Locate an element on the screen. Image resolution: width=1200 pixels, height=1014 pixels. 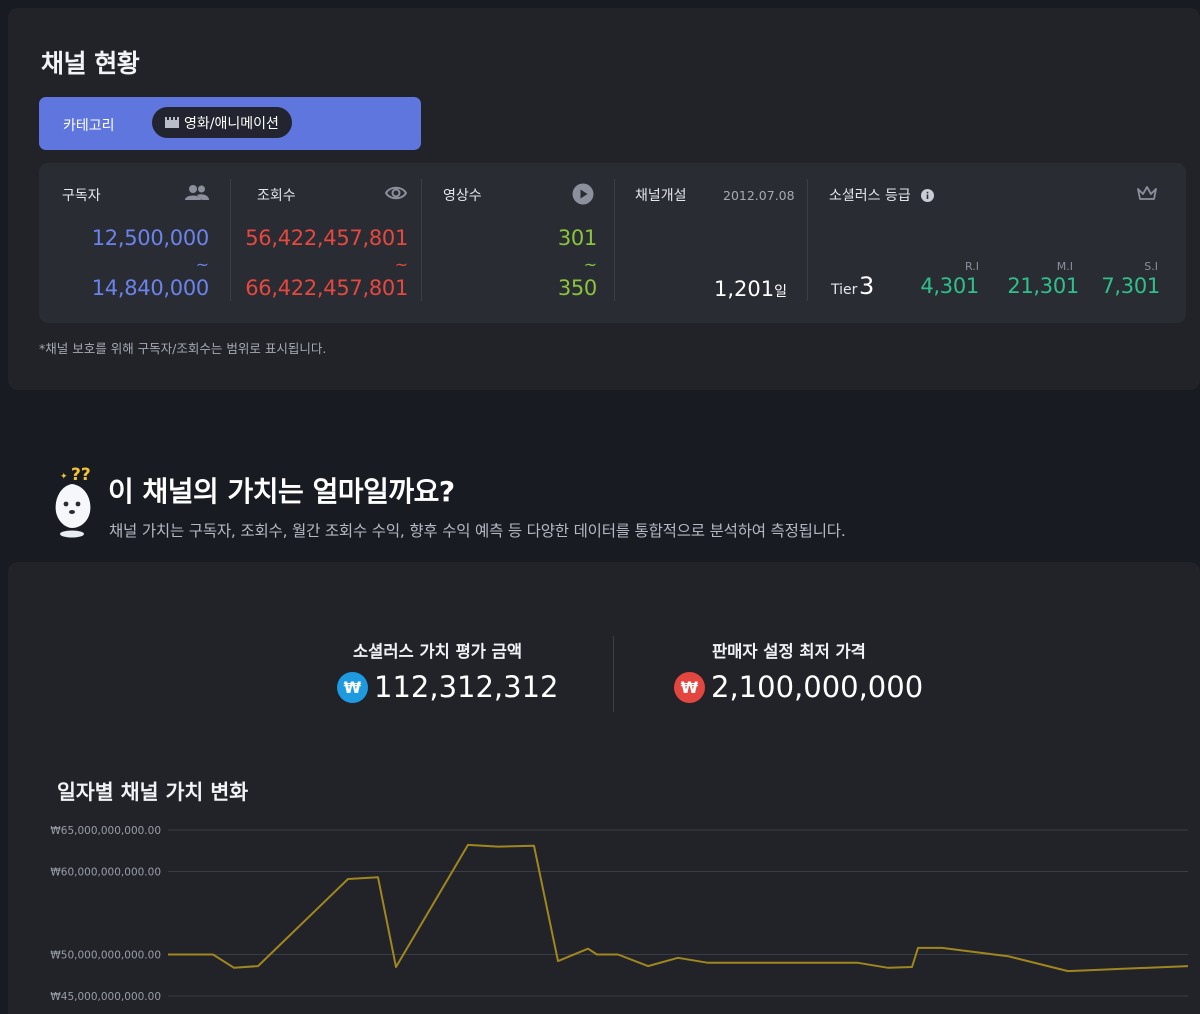
y-tick-label: ₩65,000,000,000.00 is located at coordinates (105, 831).